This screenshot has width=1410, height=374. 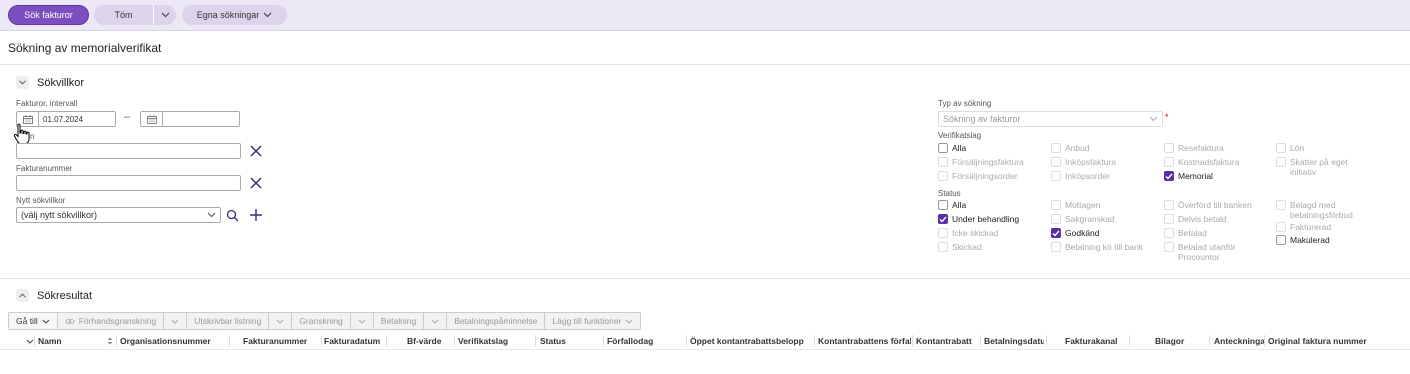 I want to click on verifikatslag-option: Kostnadsfaktura, so click(x=1201, y=162).